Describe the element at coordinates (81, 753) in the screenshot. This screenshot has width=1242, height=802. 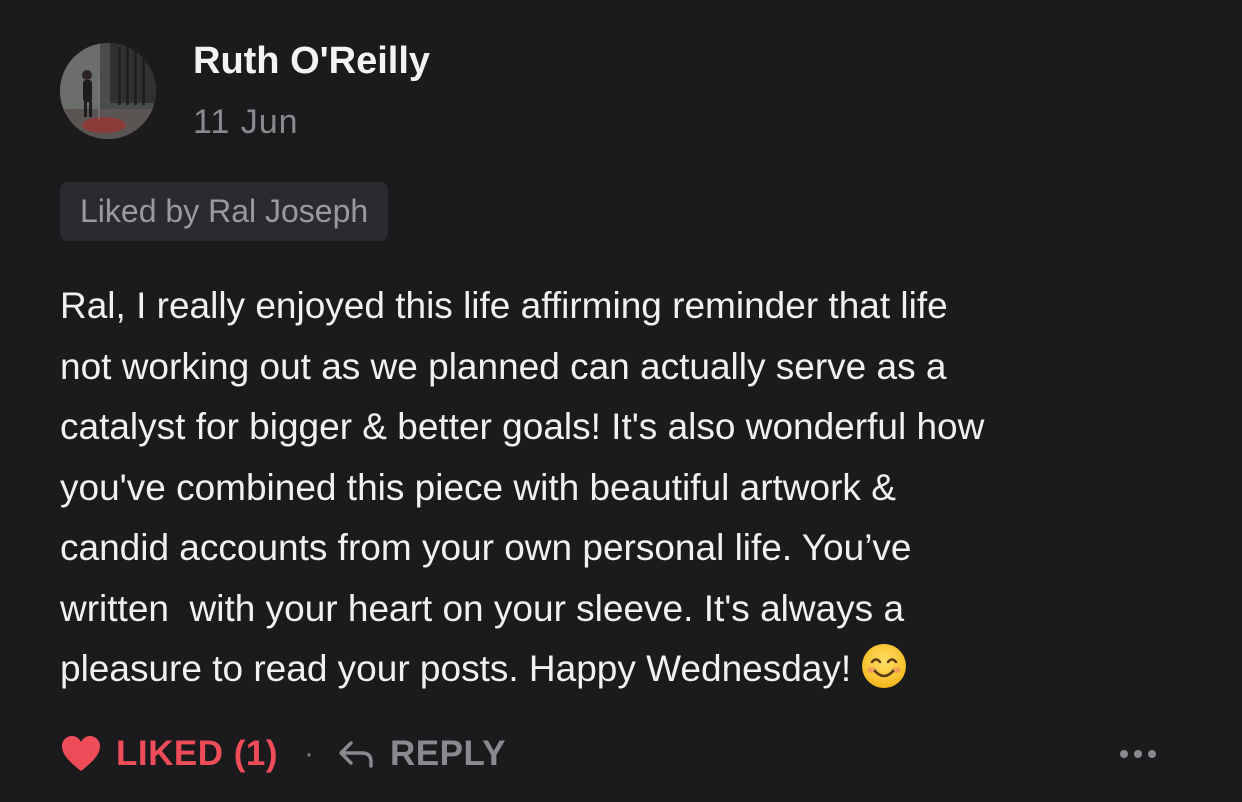
I see `heart-icon` at that location.